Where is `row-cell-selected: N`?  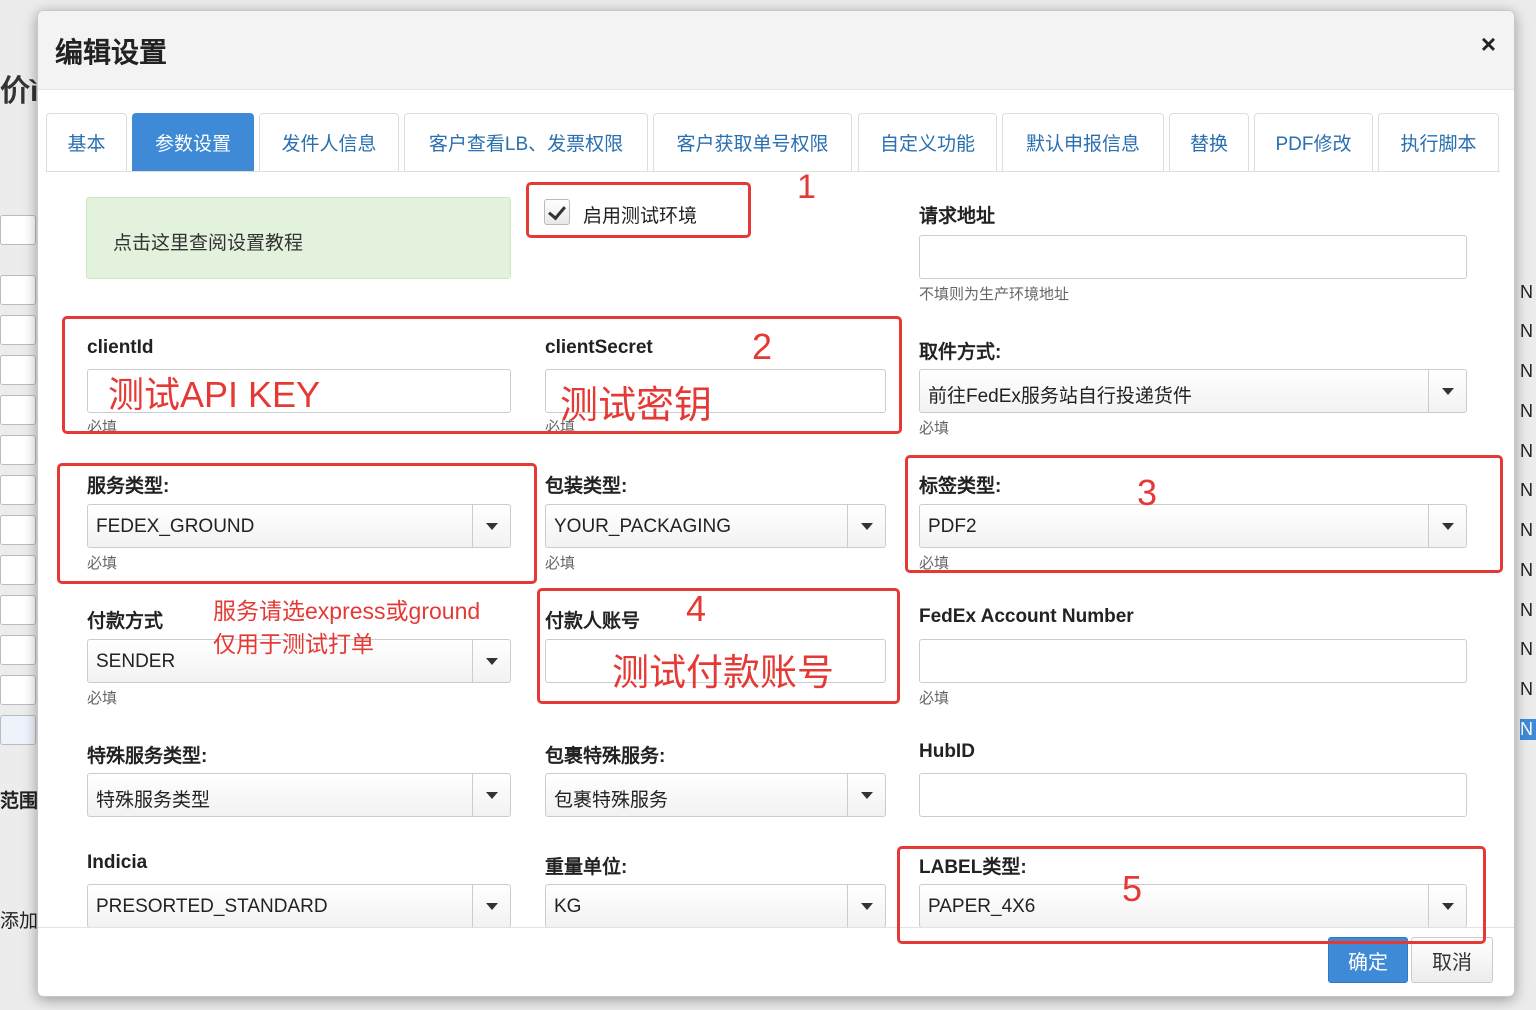
row-cell-selected: N is located at coordinates (1528, 729).